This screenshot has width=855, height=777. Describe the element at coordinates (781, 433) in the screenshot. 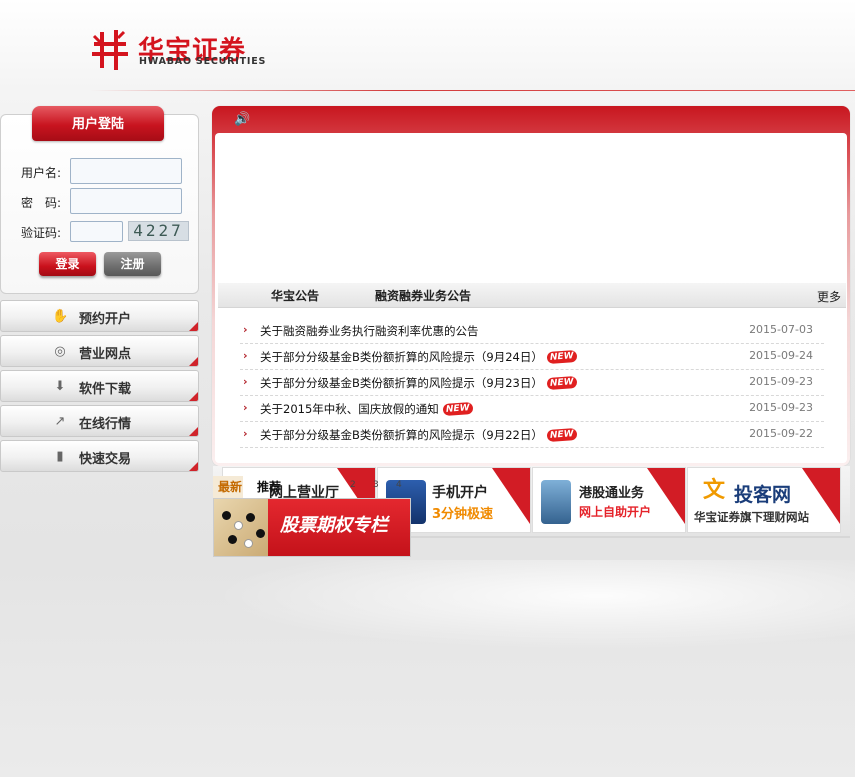

I see `news-date: 2015-09-22` at that location.